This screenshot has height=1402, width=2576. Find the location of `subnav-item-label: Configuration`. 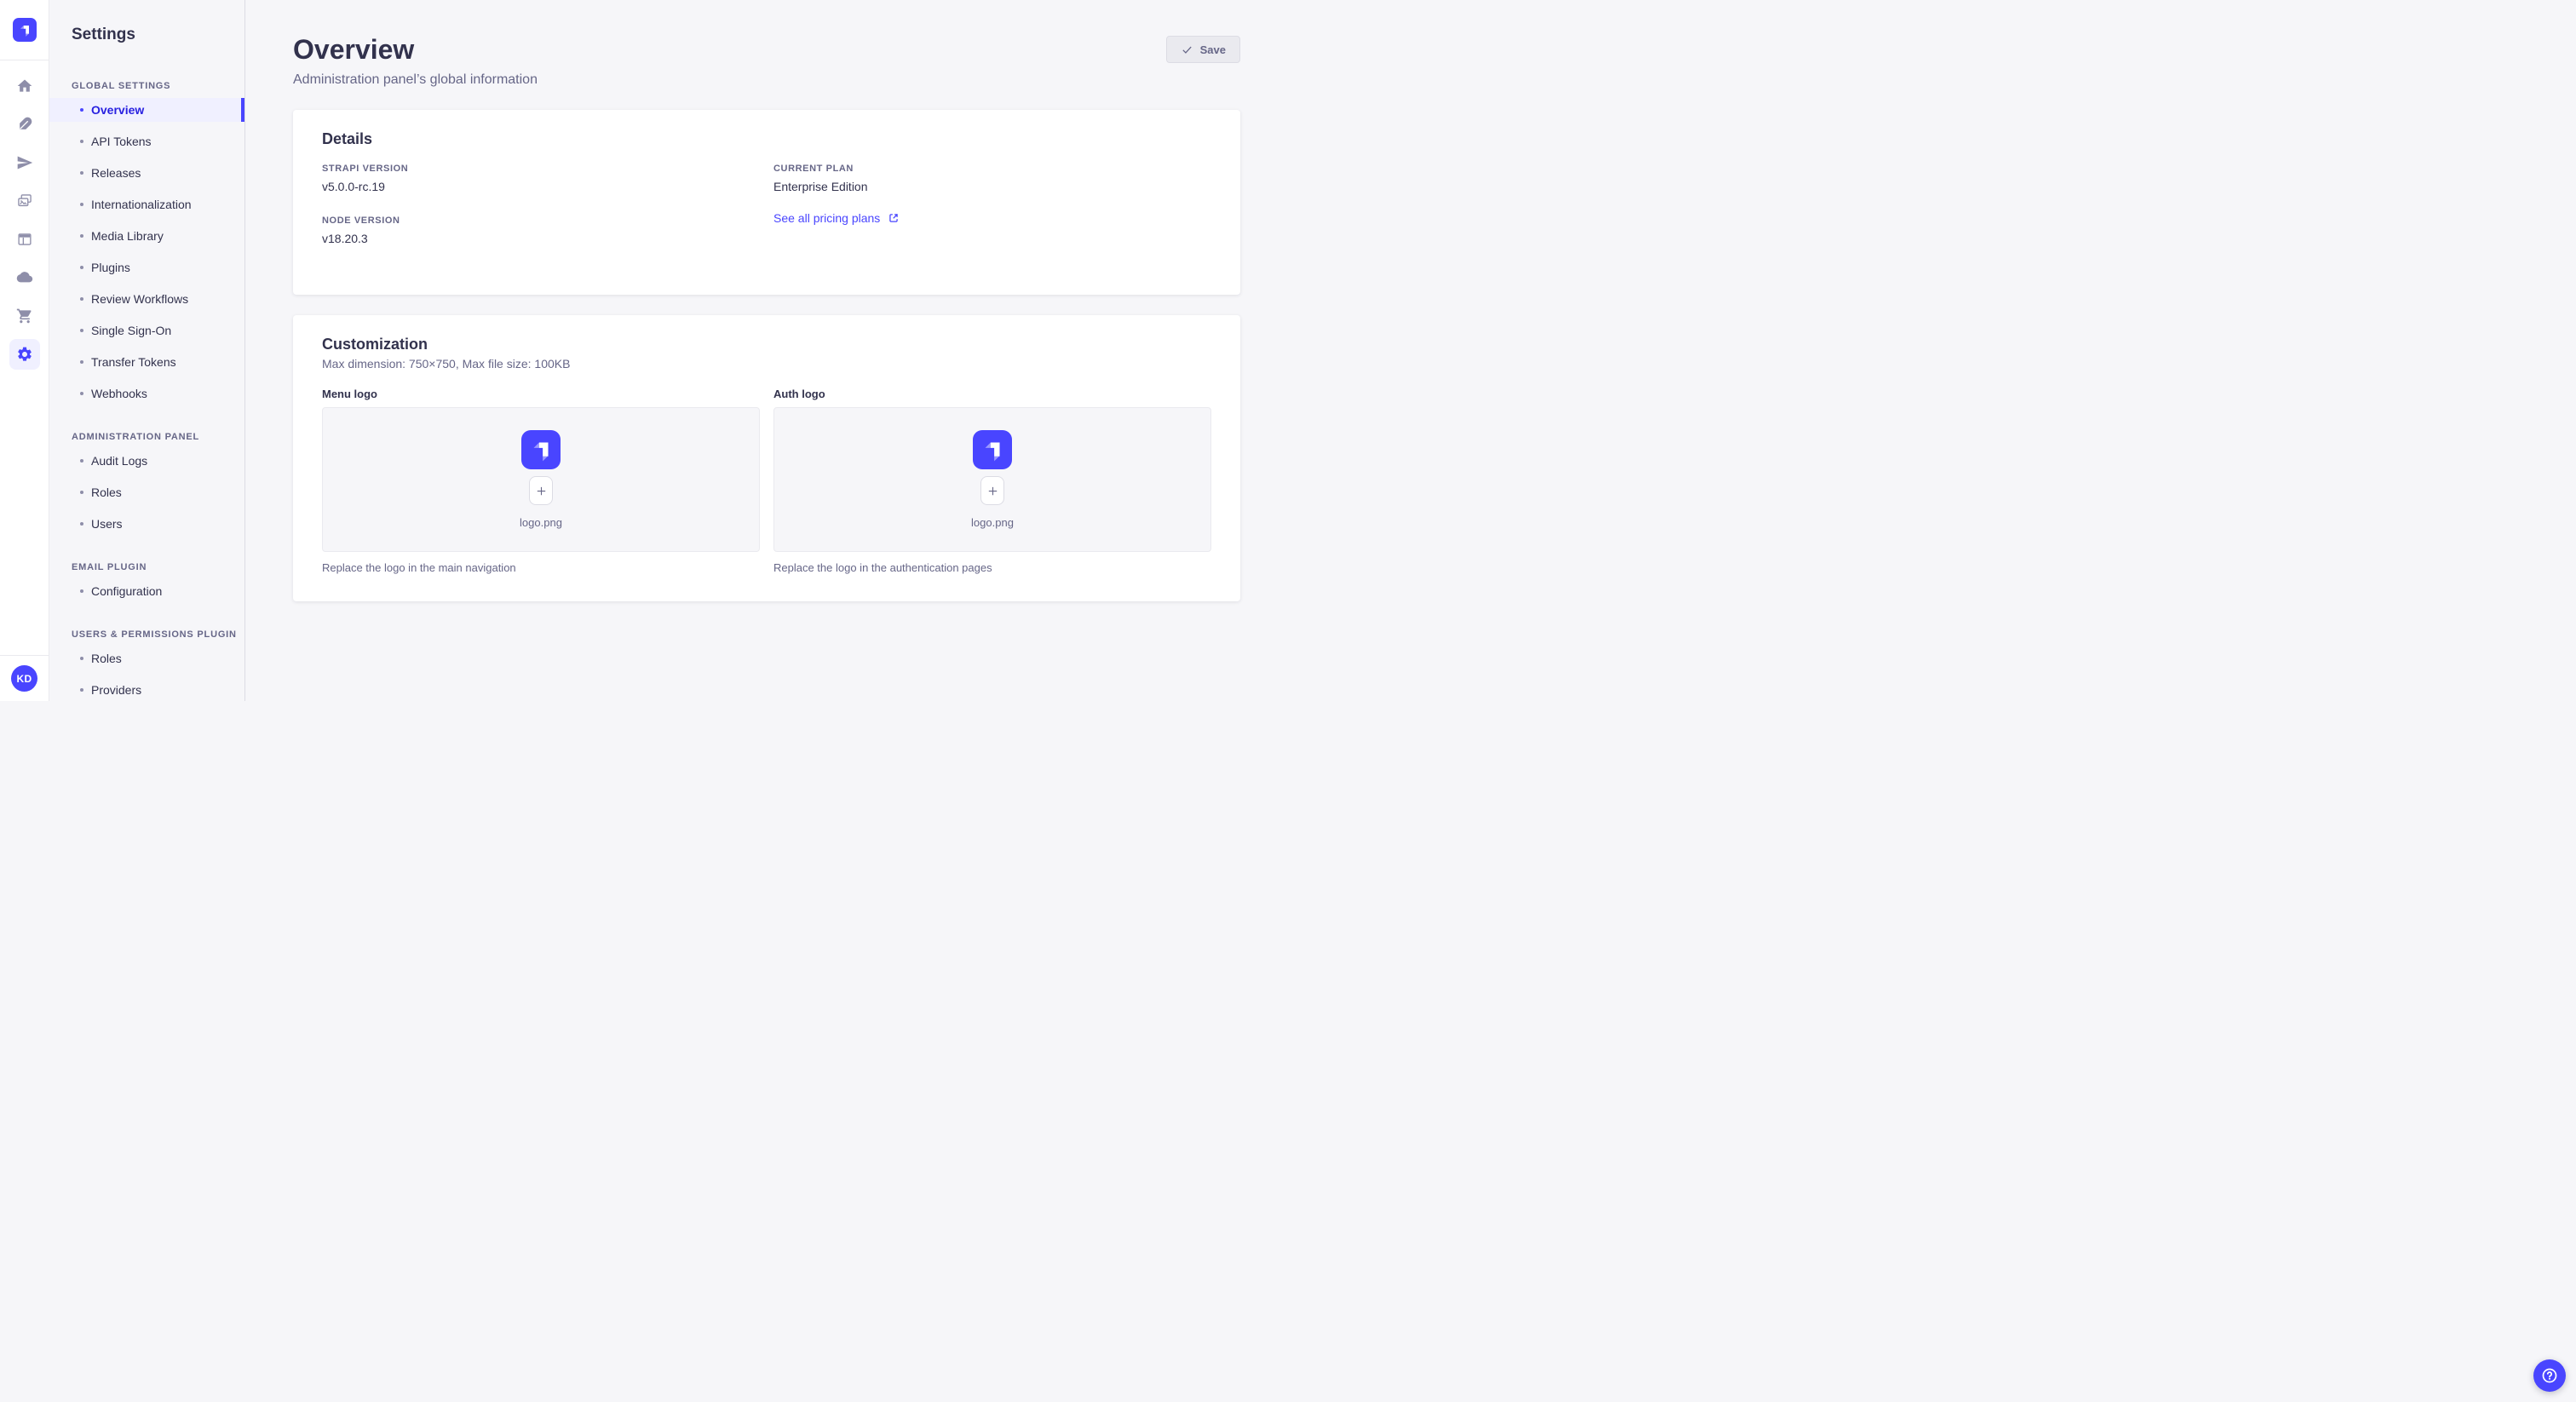

subnav-item-label: Configuration is located at coordinates (127, 591).